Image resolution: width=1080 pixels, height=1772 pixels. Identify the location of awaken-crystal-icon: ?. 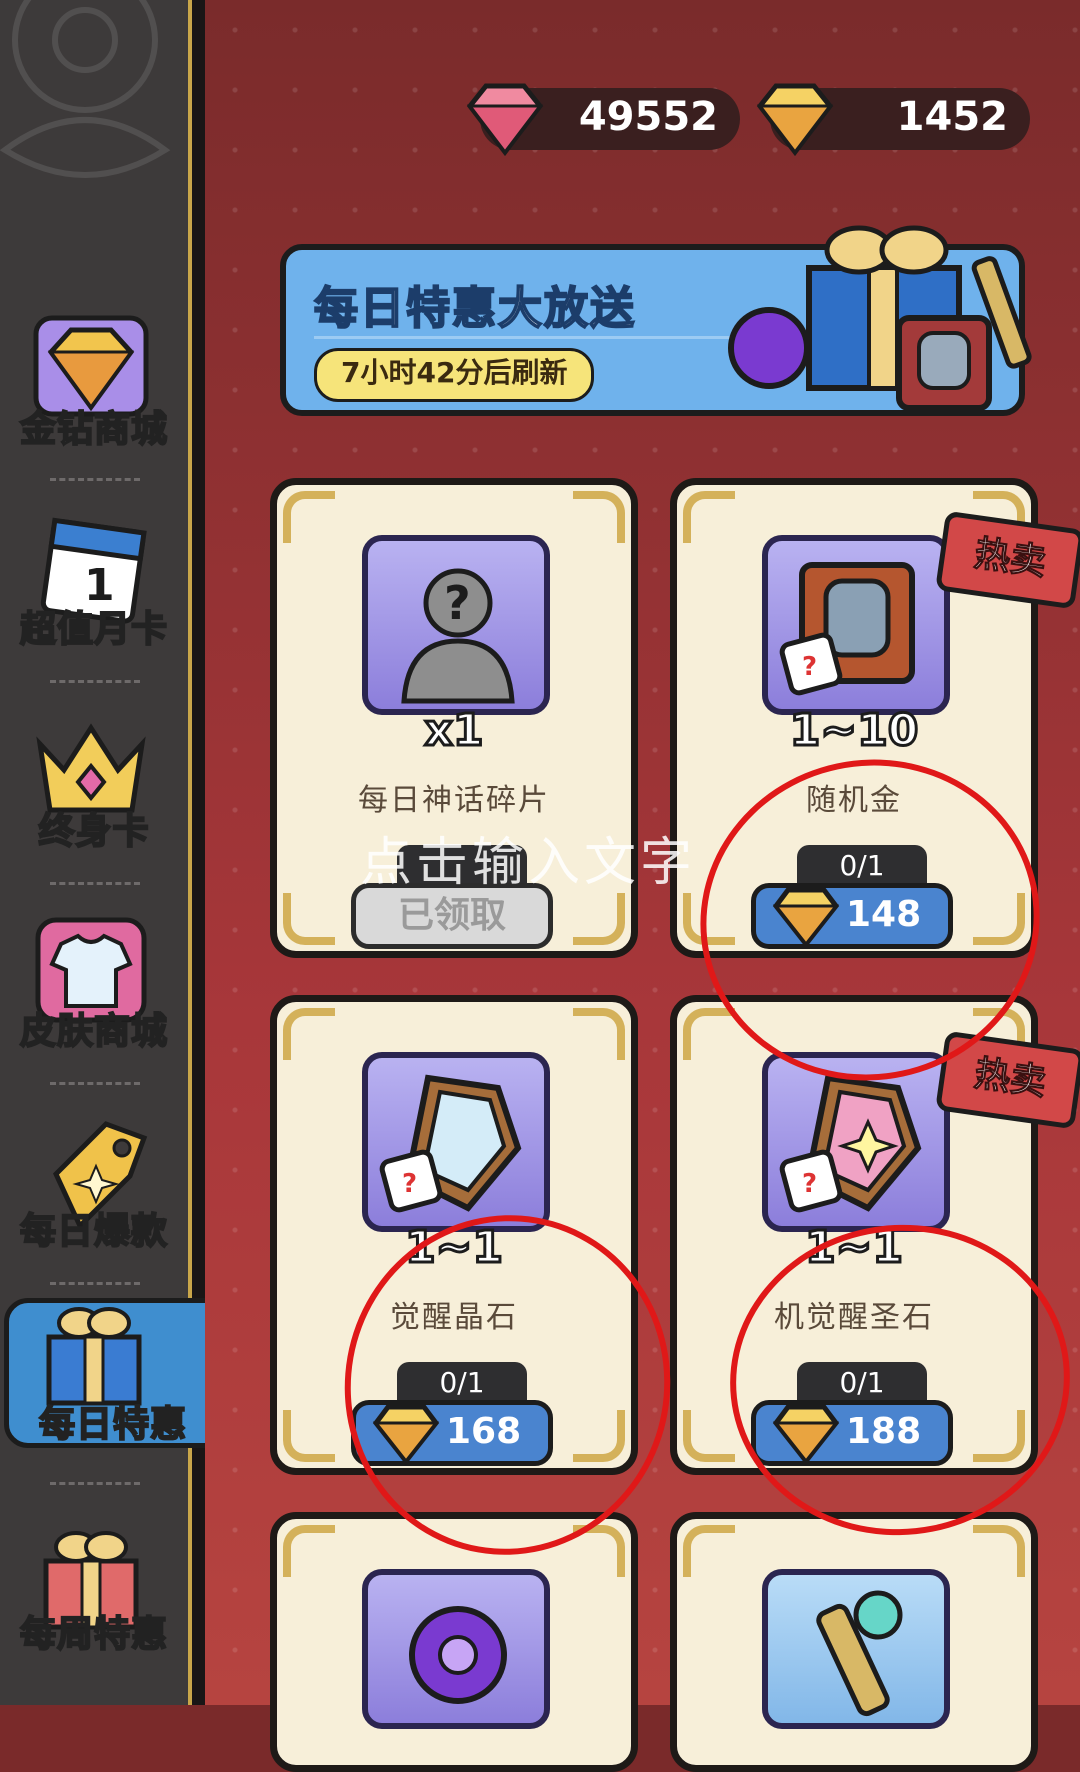
(450, 1143).